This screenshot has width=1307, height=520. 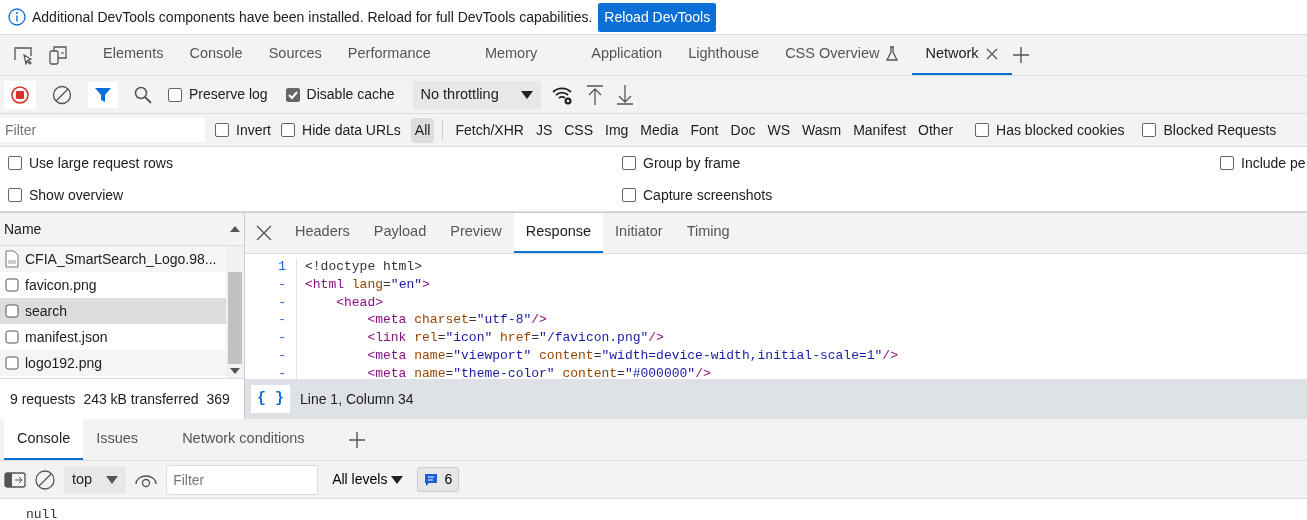 What do you see at coordinates (368, 479) in the screenshot?
I see `levels-dropdown: All levels` at bounding box center [368, 479].